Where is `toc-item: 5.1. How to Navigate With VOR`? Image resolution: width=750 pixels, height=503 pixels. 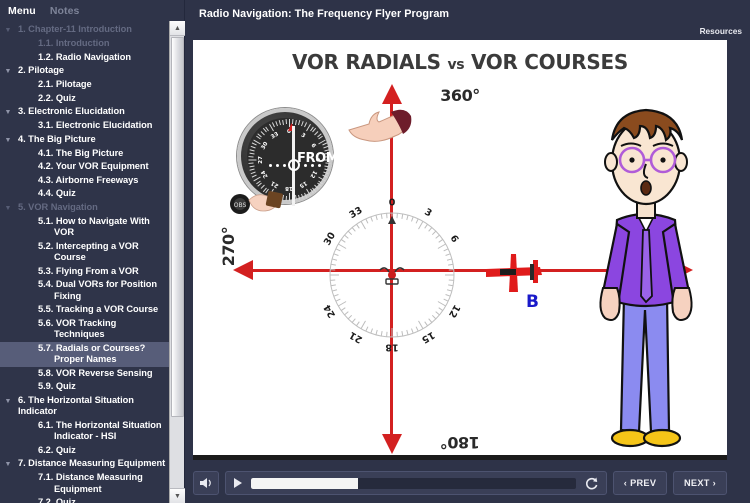 toc-item: 5.1. How to Navigate With VOR is located at coordinates (85, 227).